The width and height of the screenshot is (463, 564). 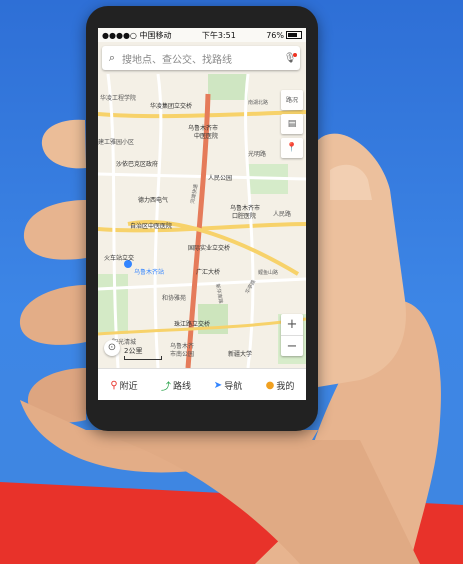 I want to click on traffic-button: 路况, so click(x=292, y=100).